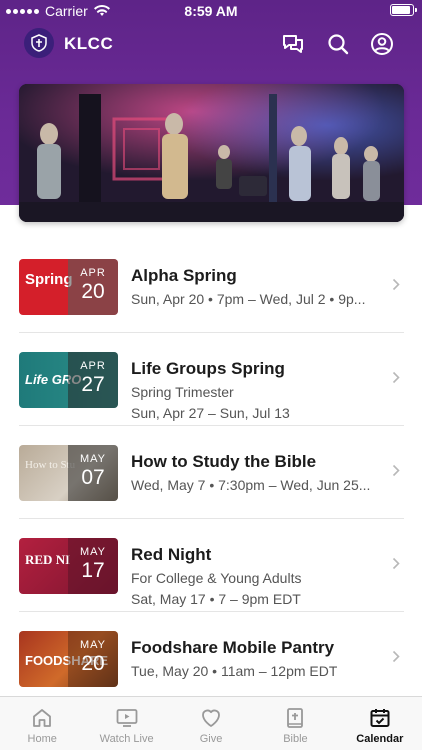  What do you see at coordinates (126, 739) in the screenshot?
I see `tab-label: Watch Live` at bounding box center [126, 739].